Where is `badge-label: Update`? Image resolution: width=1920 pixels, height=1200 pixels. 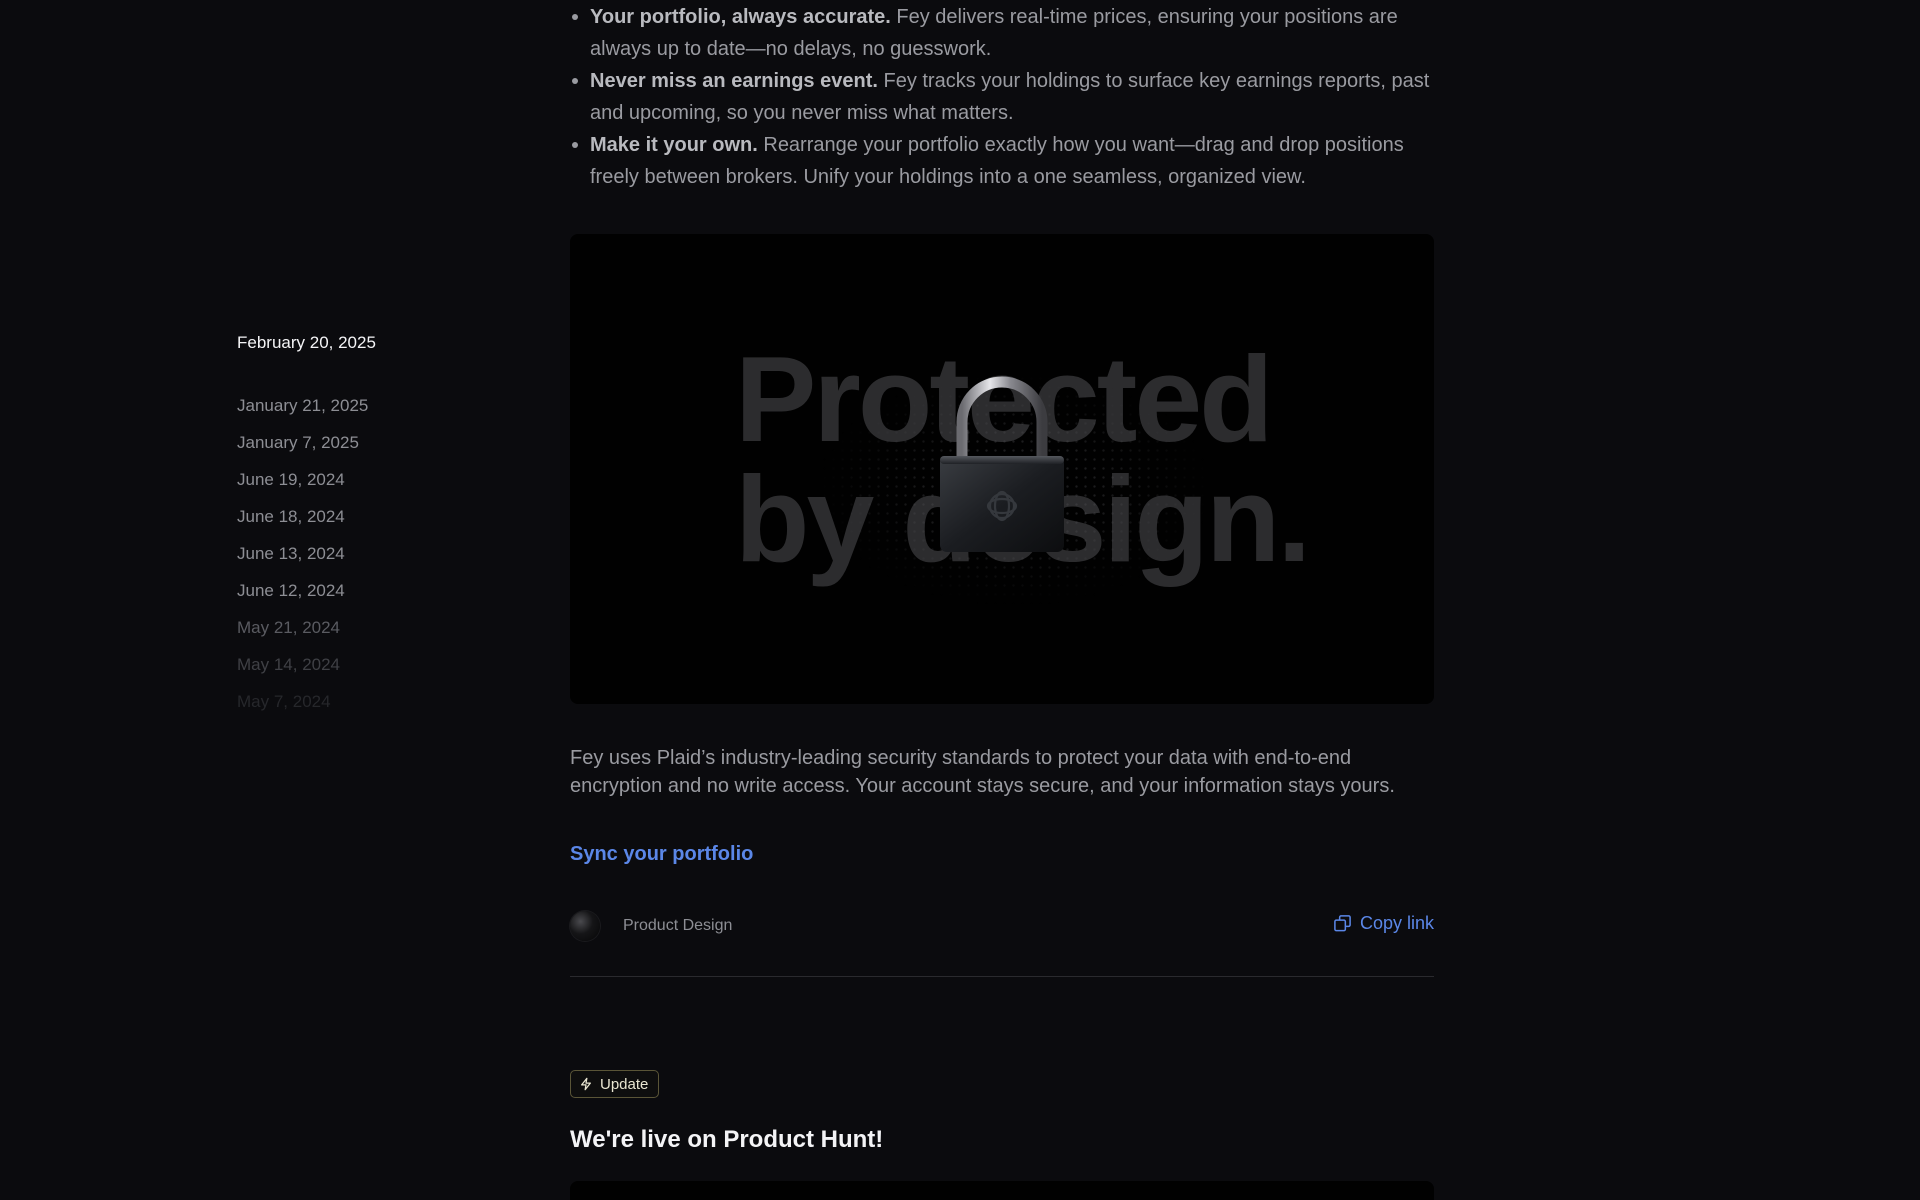 badge-label: Update is located at coordinates (624, 1084).